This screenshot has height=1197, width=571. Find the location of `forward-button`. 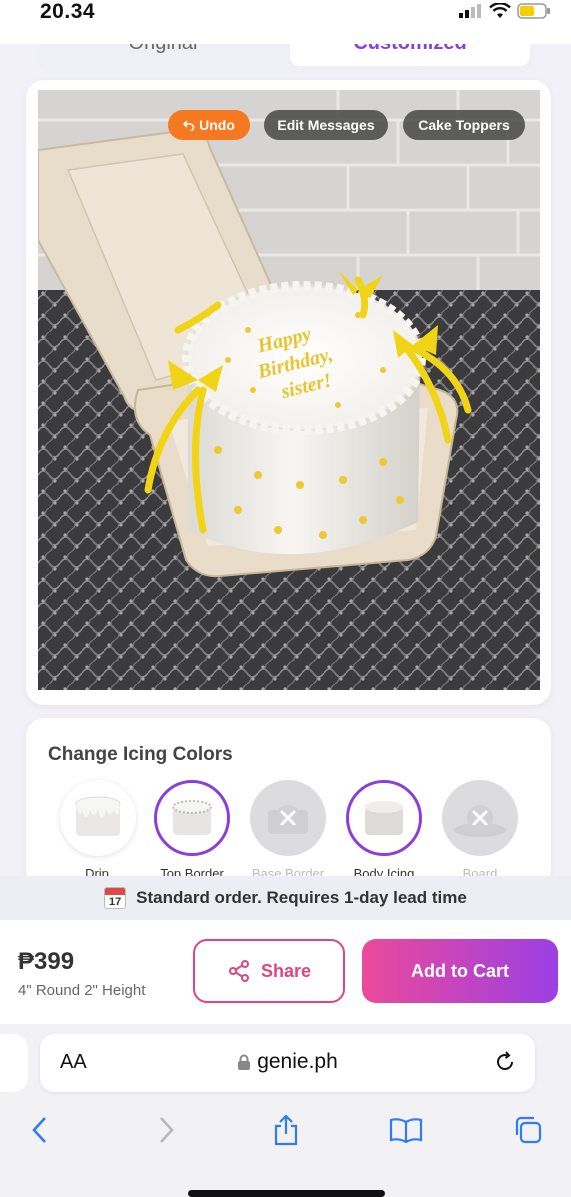

forward-button is located at coordinates (166, 1130).